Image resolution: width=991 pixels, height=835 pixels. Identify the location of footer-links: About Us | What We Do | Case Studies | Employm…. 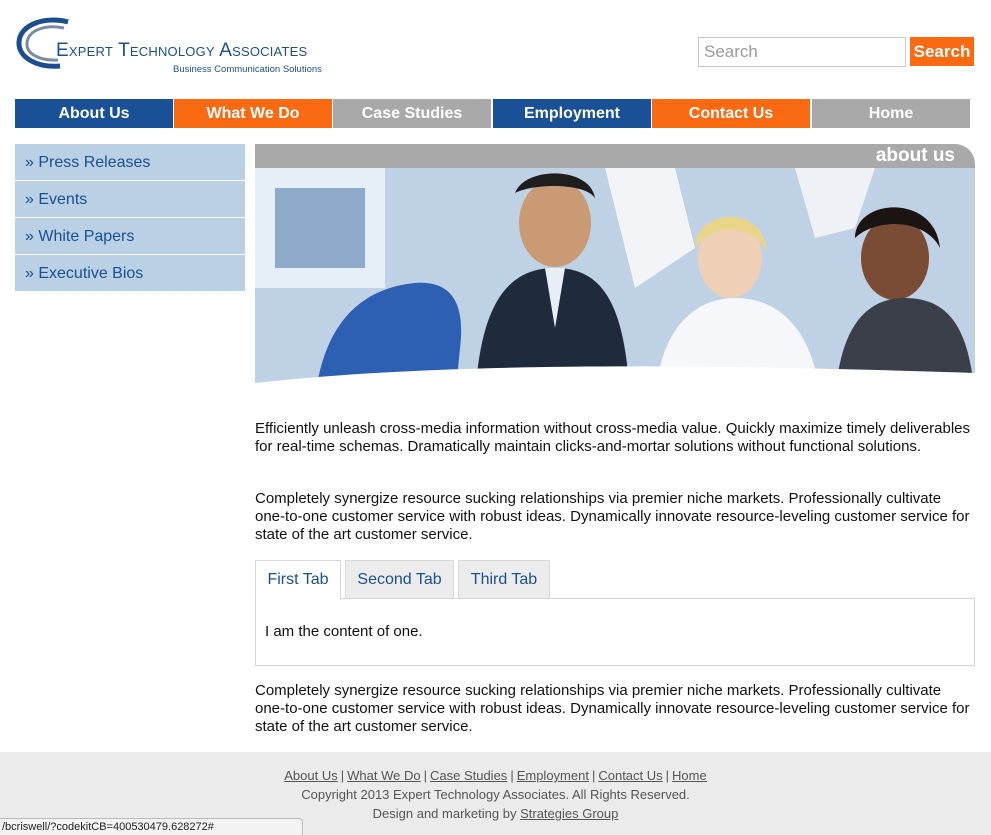
(495, 775).